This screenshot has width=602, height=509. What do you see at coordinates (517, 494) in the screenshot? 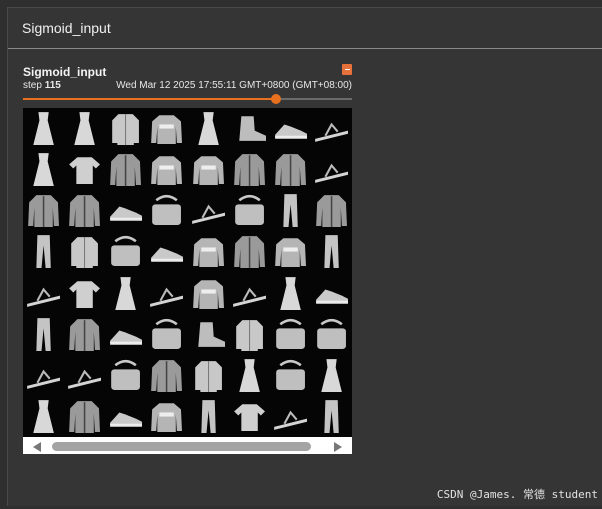
I see `csdn-watermark: CSDN @James. 常德 student` at bounding box center [517, 494].